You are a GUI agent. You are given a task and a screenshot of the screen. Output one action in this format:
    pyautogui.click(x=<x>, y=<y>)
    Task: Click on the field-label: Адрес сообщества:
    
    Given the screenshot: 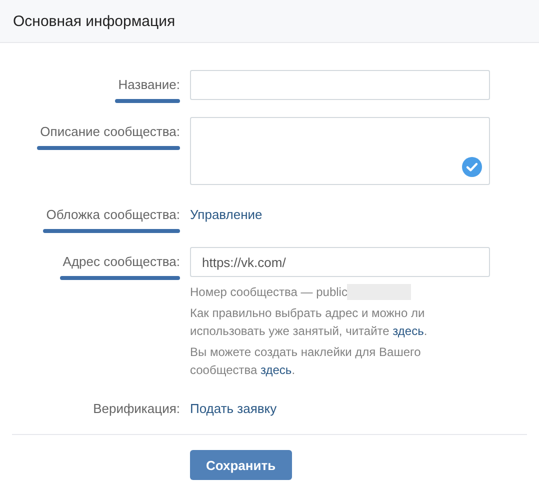 What is the action you would take?
    pyautogui.click(x=121, y=261)
    